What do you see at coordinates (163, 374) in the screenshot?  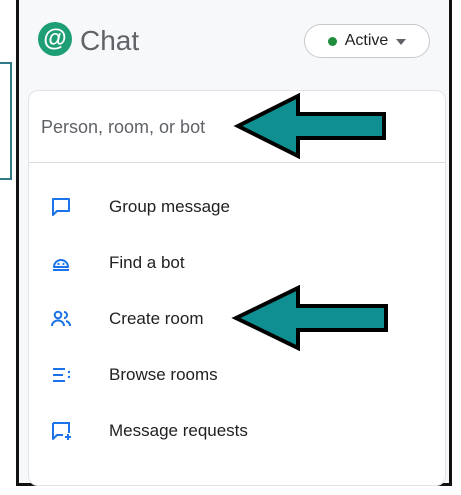 I see `menu-item-label: Browse rooms` at bounding box center [163, 374].